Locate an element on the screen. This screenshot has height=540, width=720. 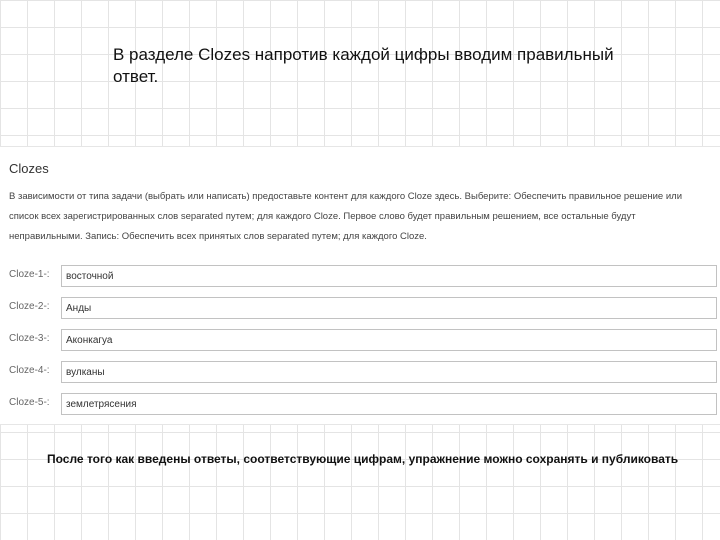
cloze-label-3: Cloze-3-: is located at coordinates (29, 338).